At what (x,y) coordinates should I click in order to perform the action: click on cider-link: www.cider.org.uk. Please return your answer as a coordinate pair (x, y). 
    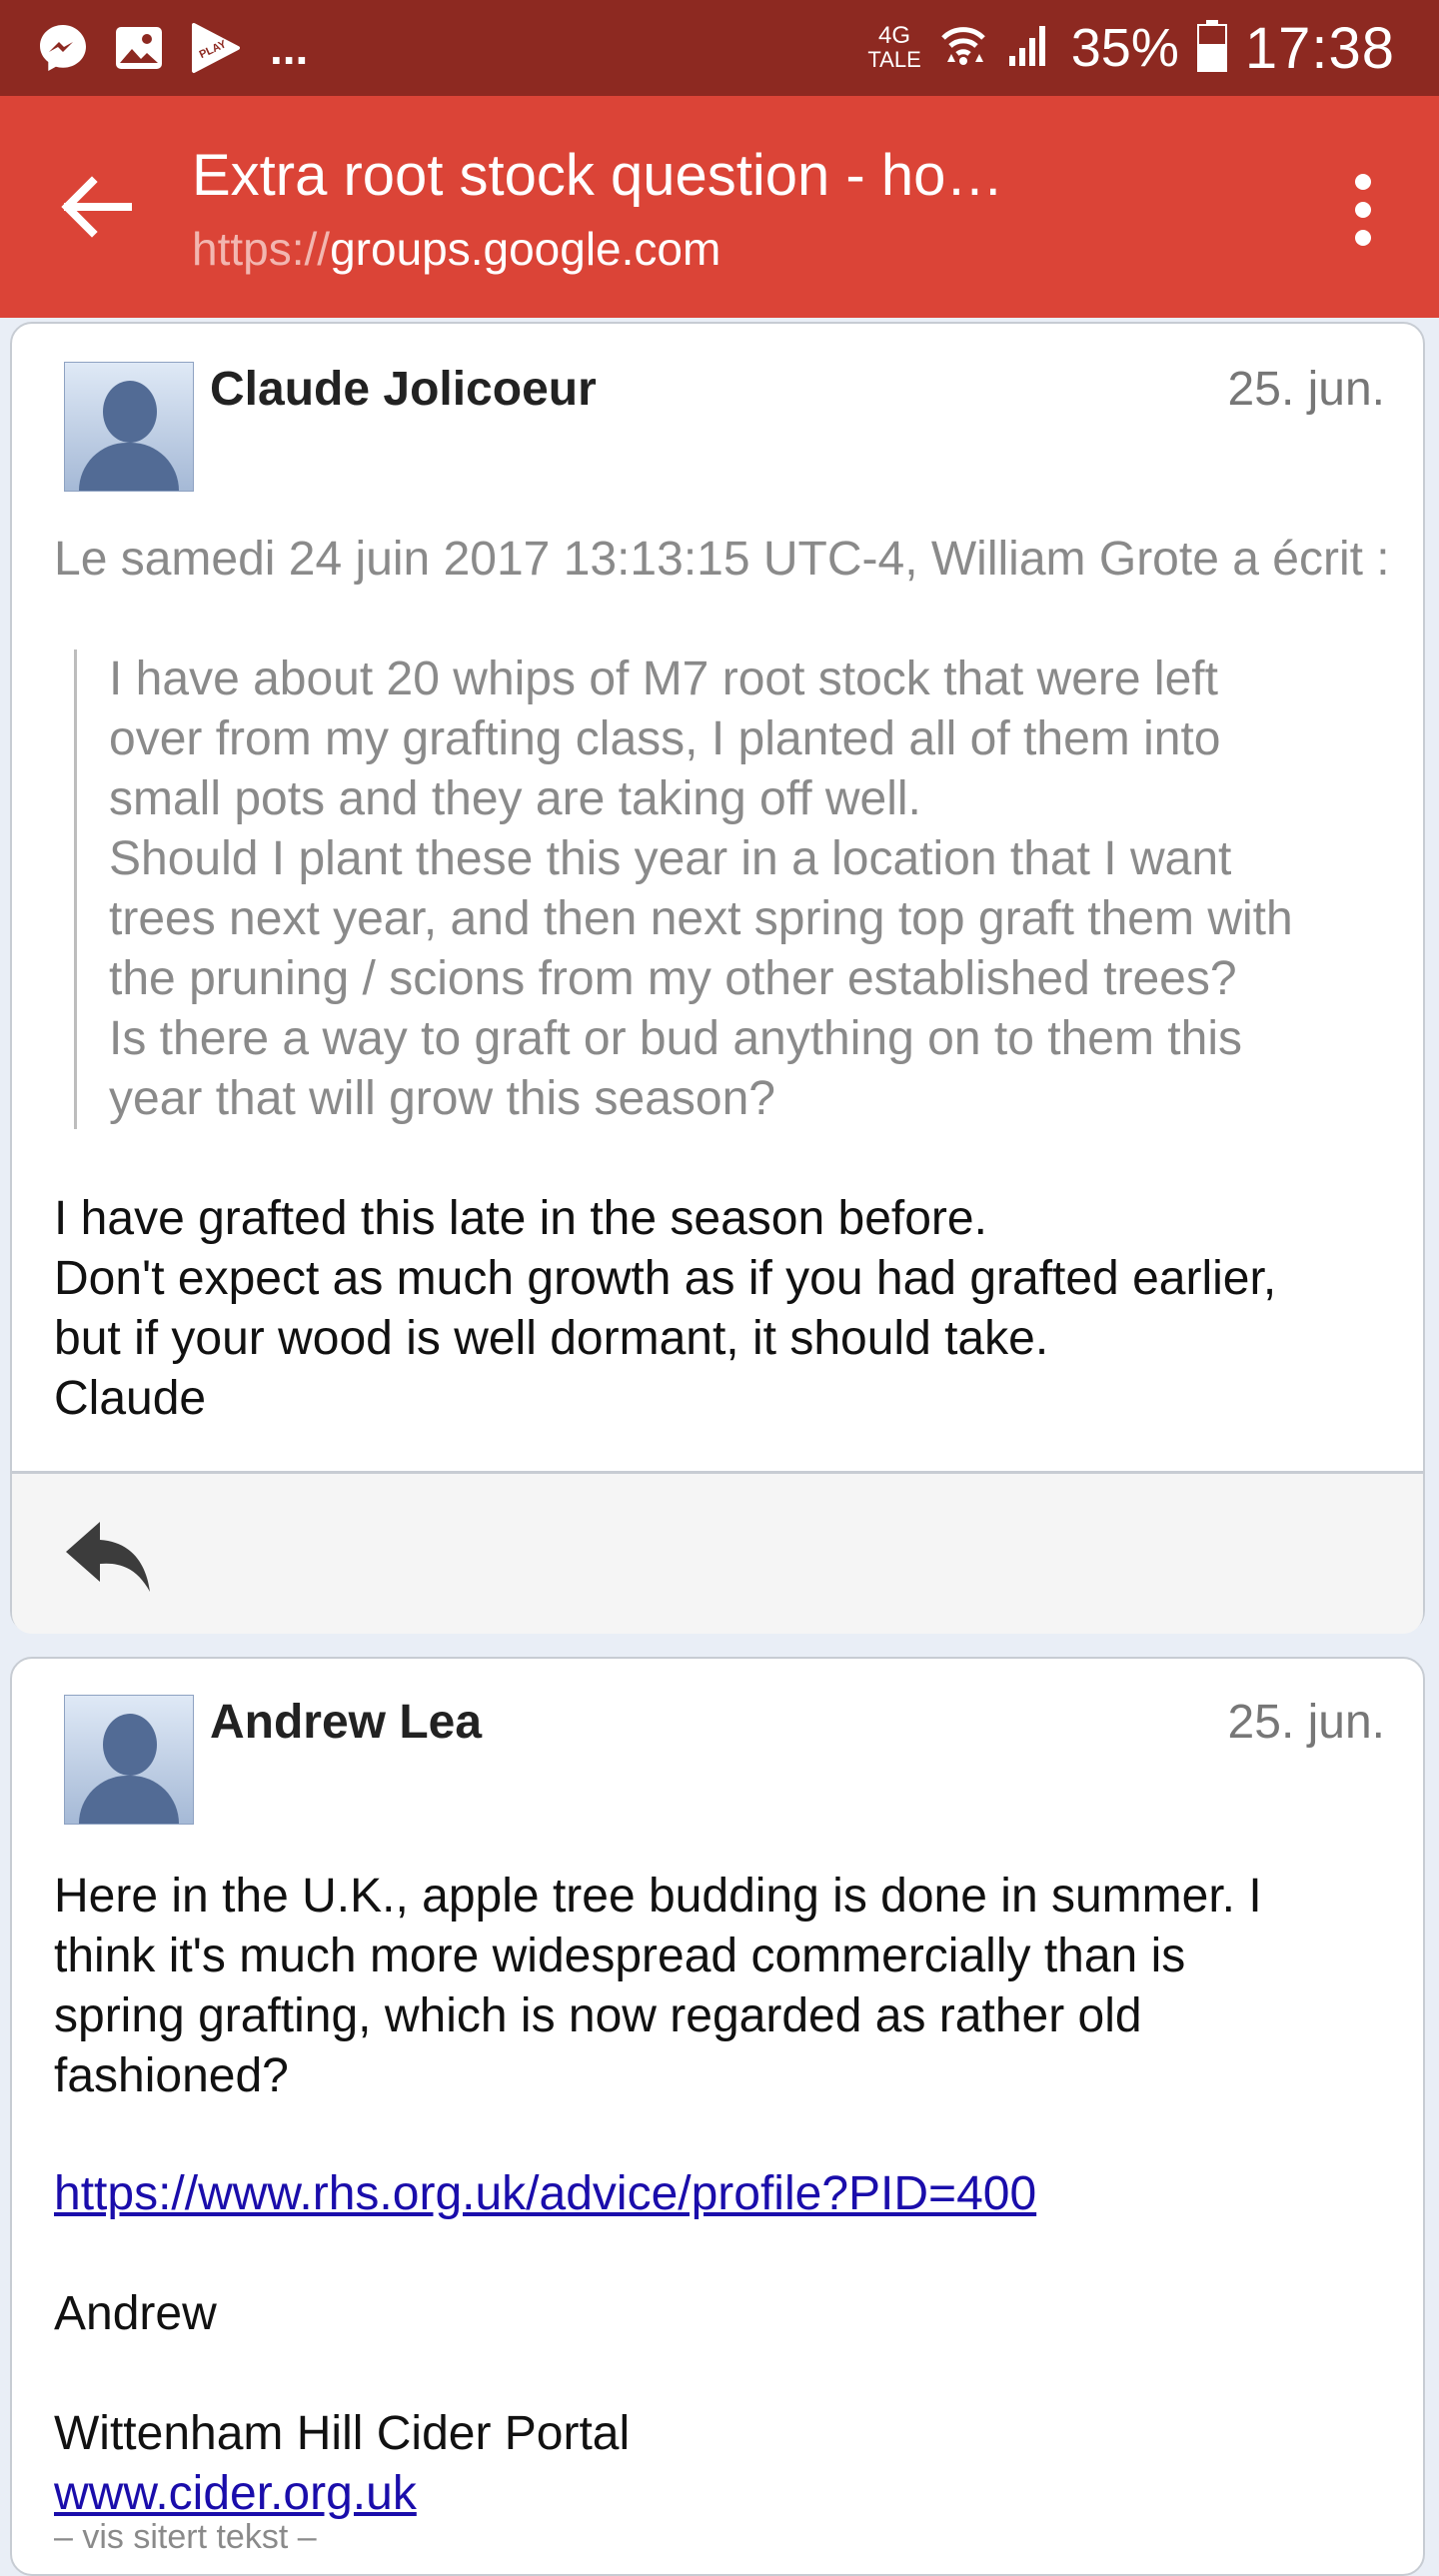
    Looking at the image, I should click on (235, 2493).